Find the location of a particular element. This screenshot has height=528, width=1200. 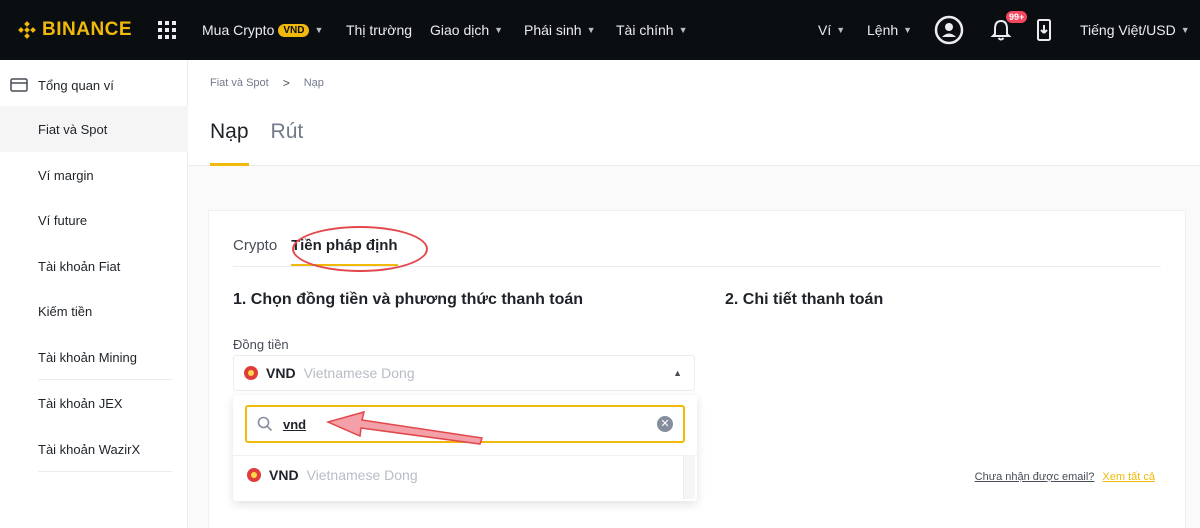

sidebar-item-jex: Tài khoản JEX is located at coordinates (94, 403).